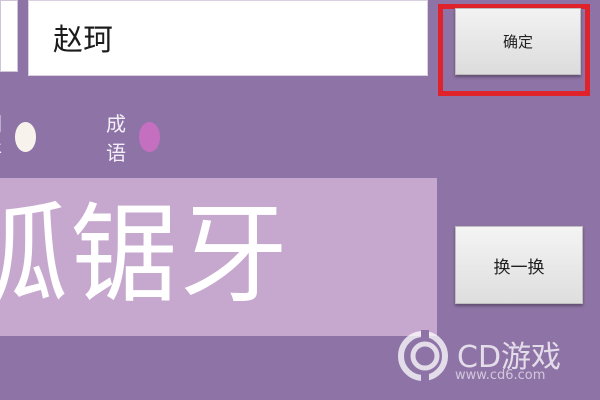 The image size is (600, 400). Describe the element at coordinates (423, 356) in the screenshot. I see `cd-logo-icon` at that location.